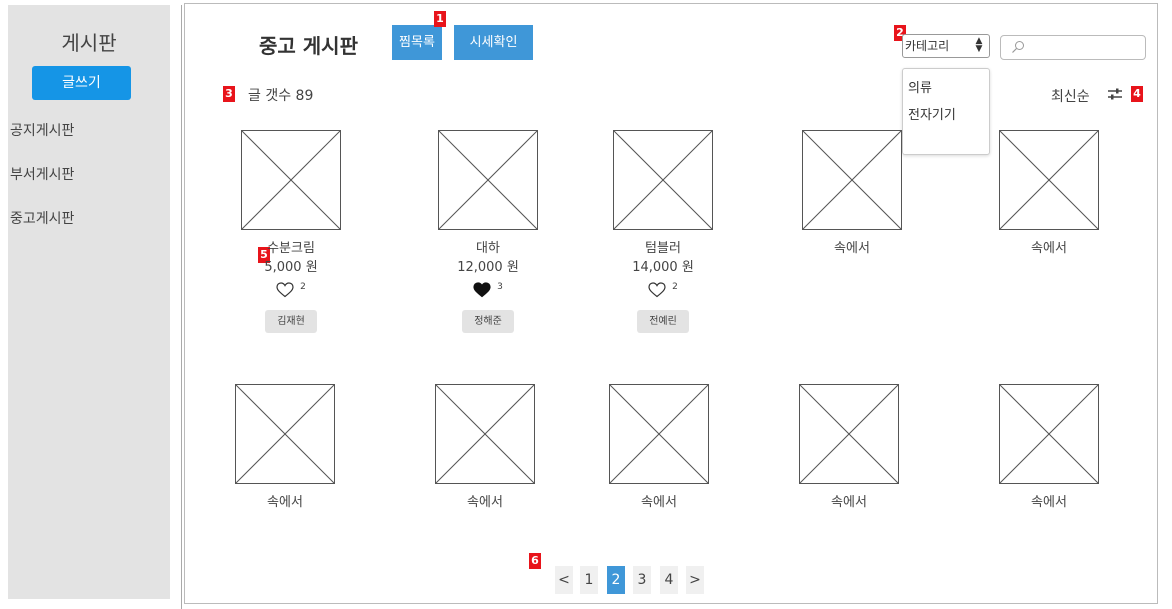 The width and height of the screenshot is (1172, 609). I want to click on pagination-prev: <, so click(564, 580).